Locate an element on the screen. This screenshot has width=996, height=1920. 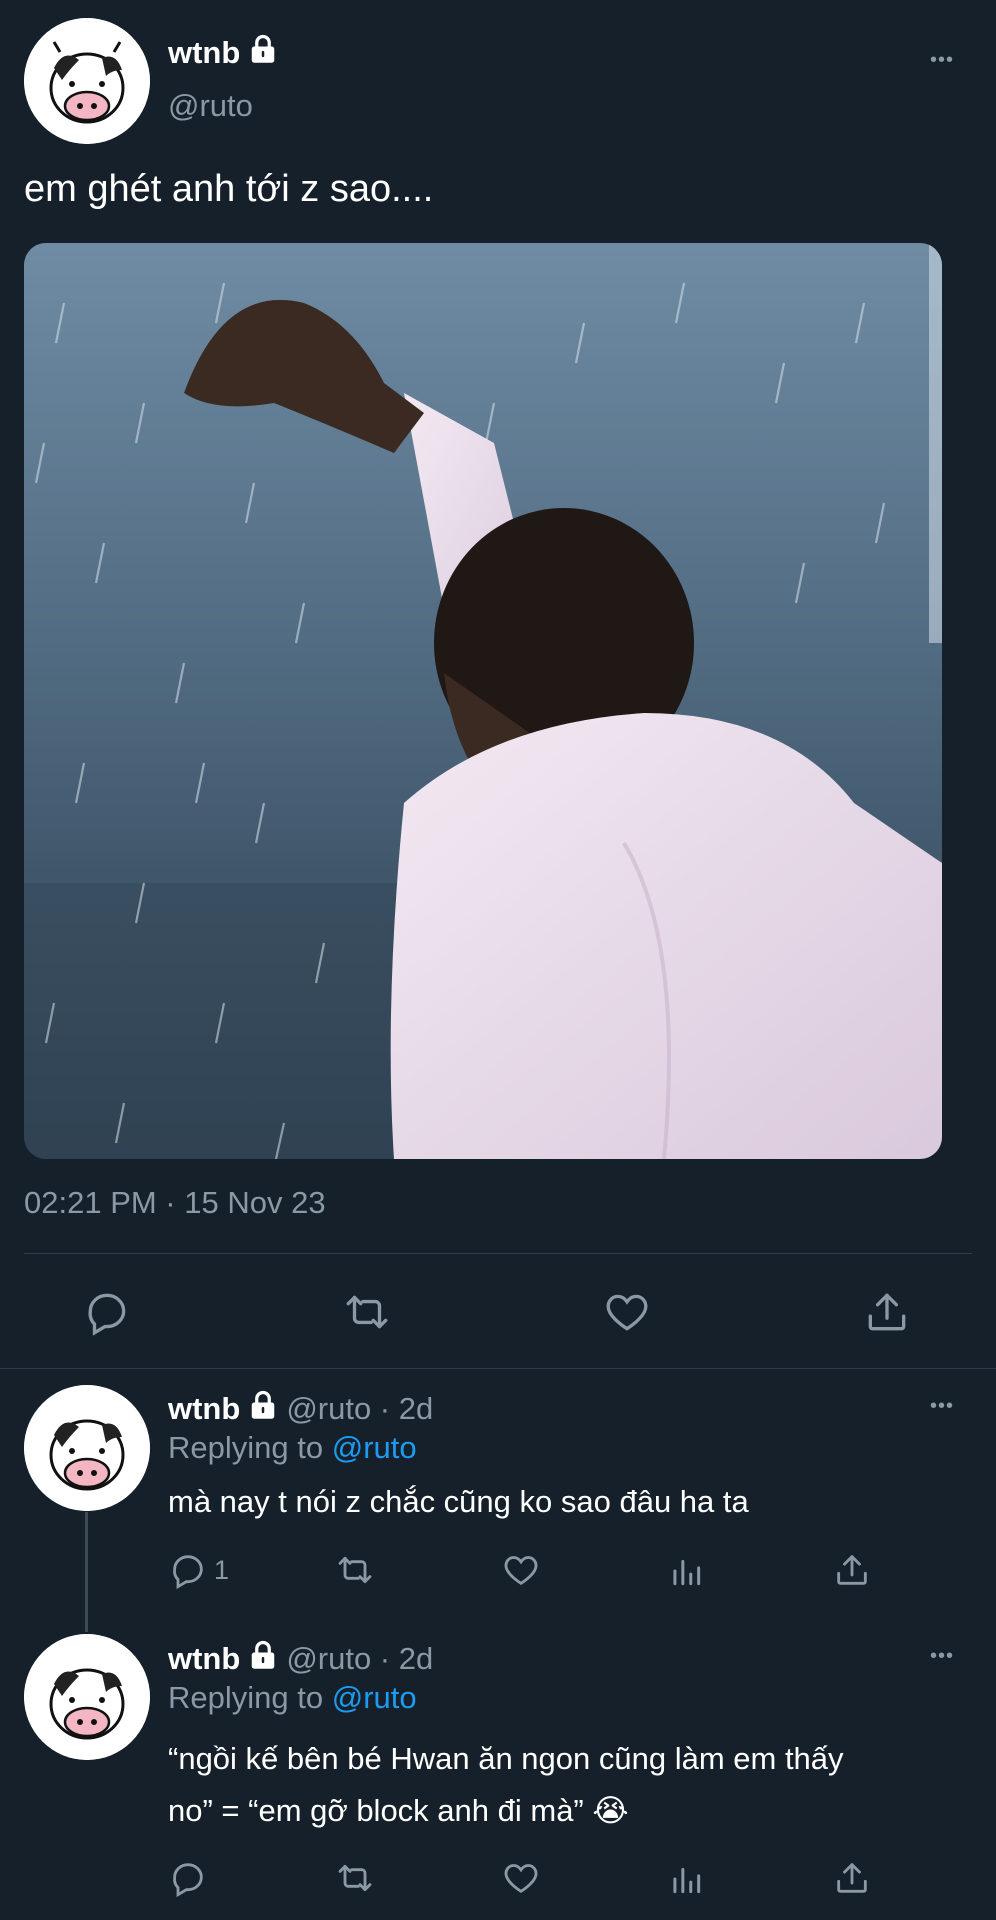
reply-text-line: no” = “em gỡ block anh đi mà” 😭 is located at coordinates (398, 1810).